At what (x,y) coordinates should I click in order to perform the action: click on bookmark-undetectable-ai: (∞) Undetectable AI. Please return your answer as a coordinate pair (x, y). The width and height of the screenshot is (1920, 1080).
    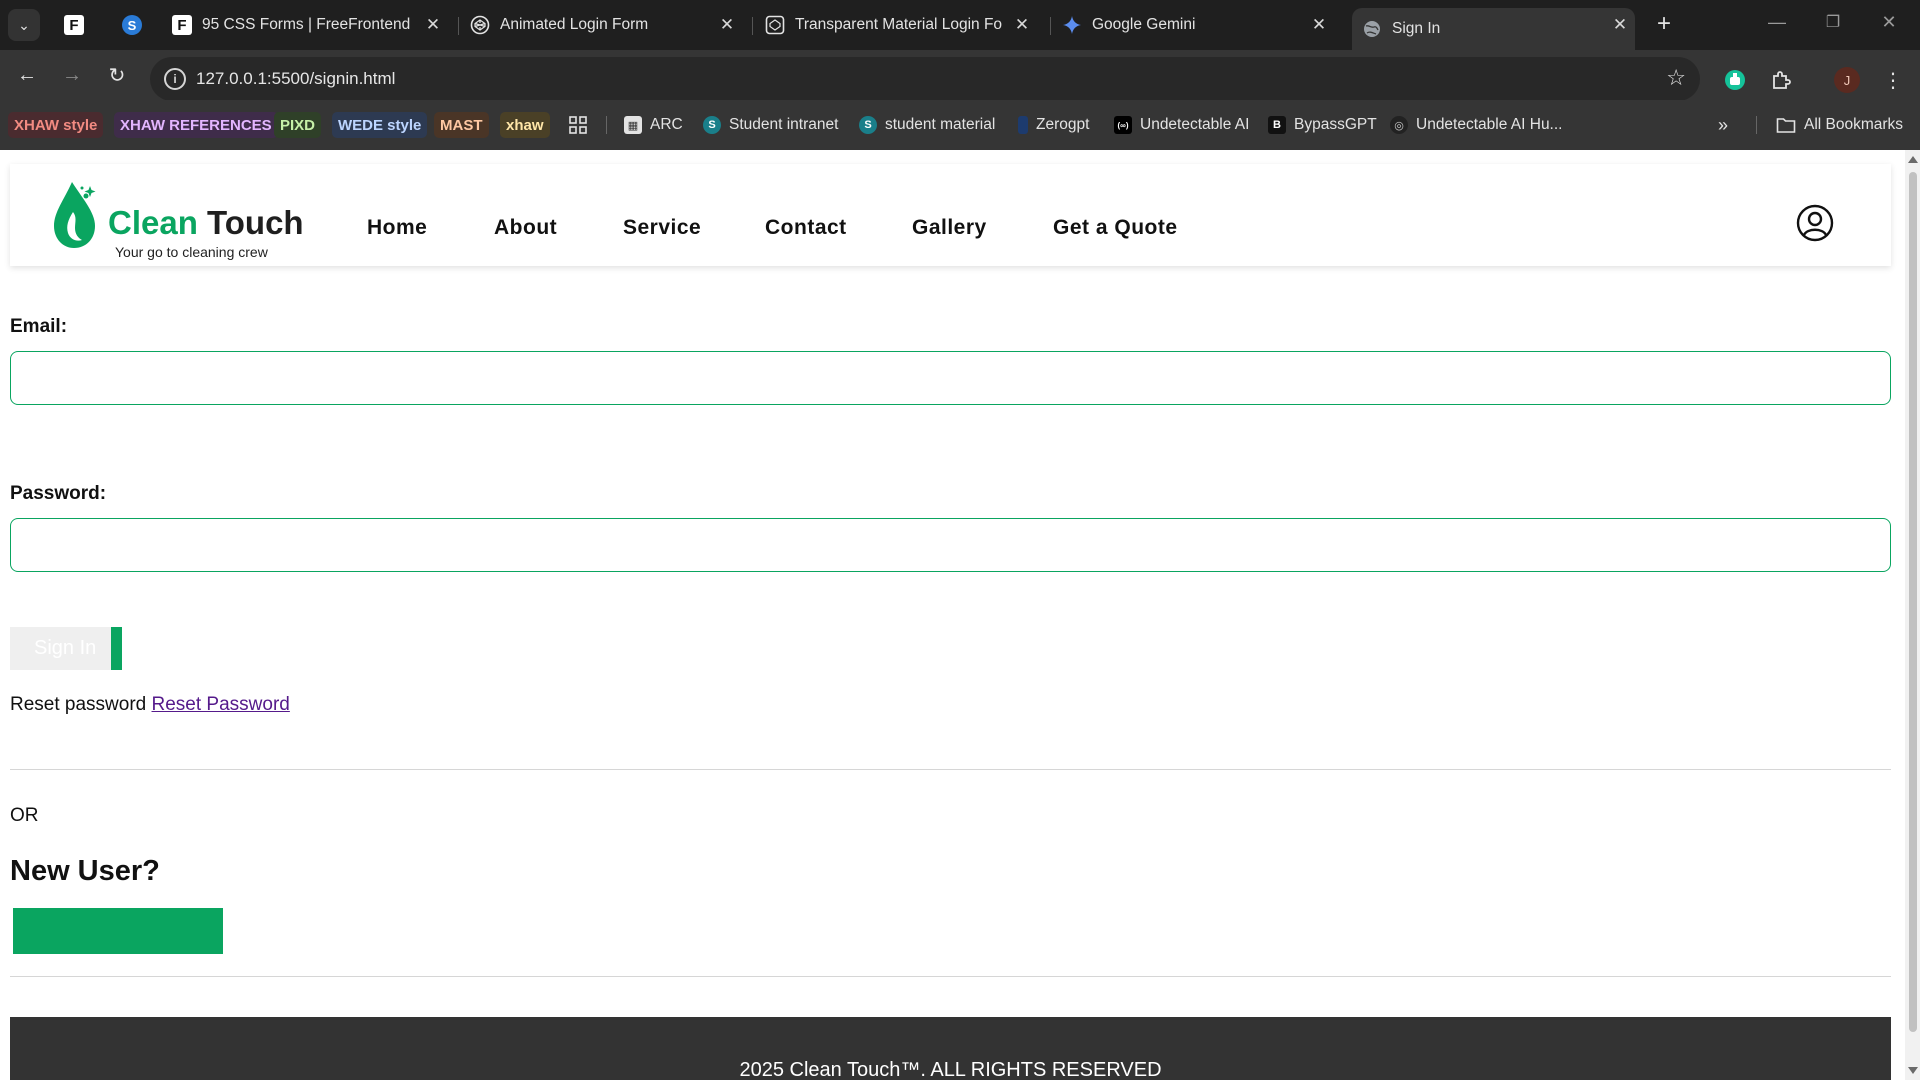
    Looking at the image, I should click on (1181, 125).